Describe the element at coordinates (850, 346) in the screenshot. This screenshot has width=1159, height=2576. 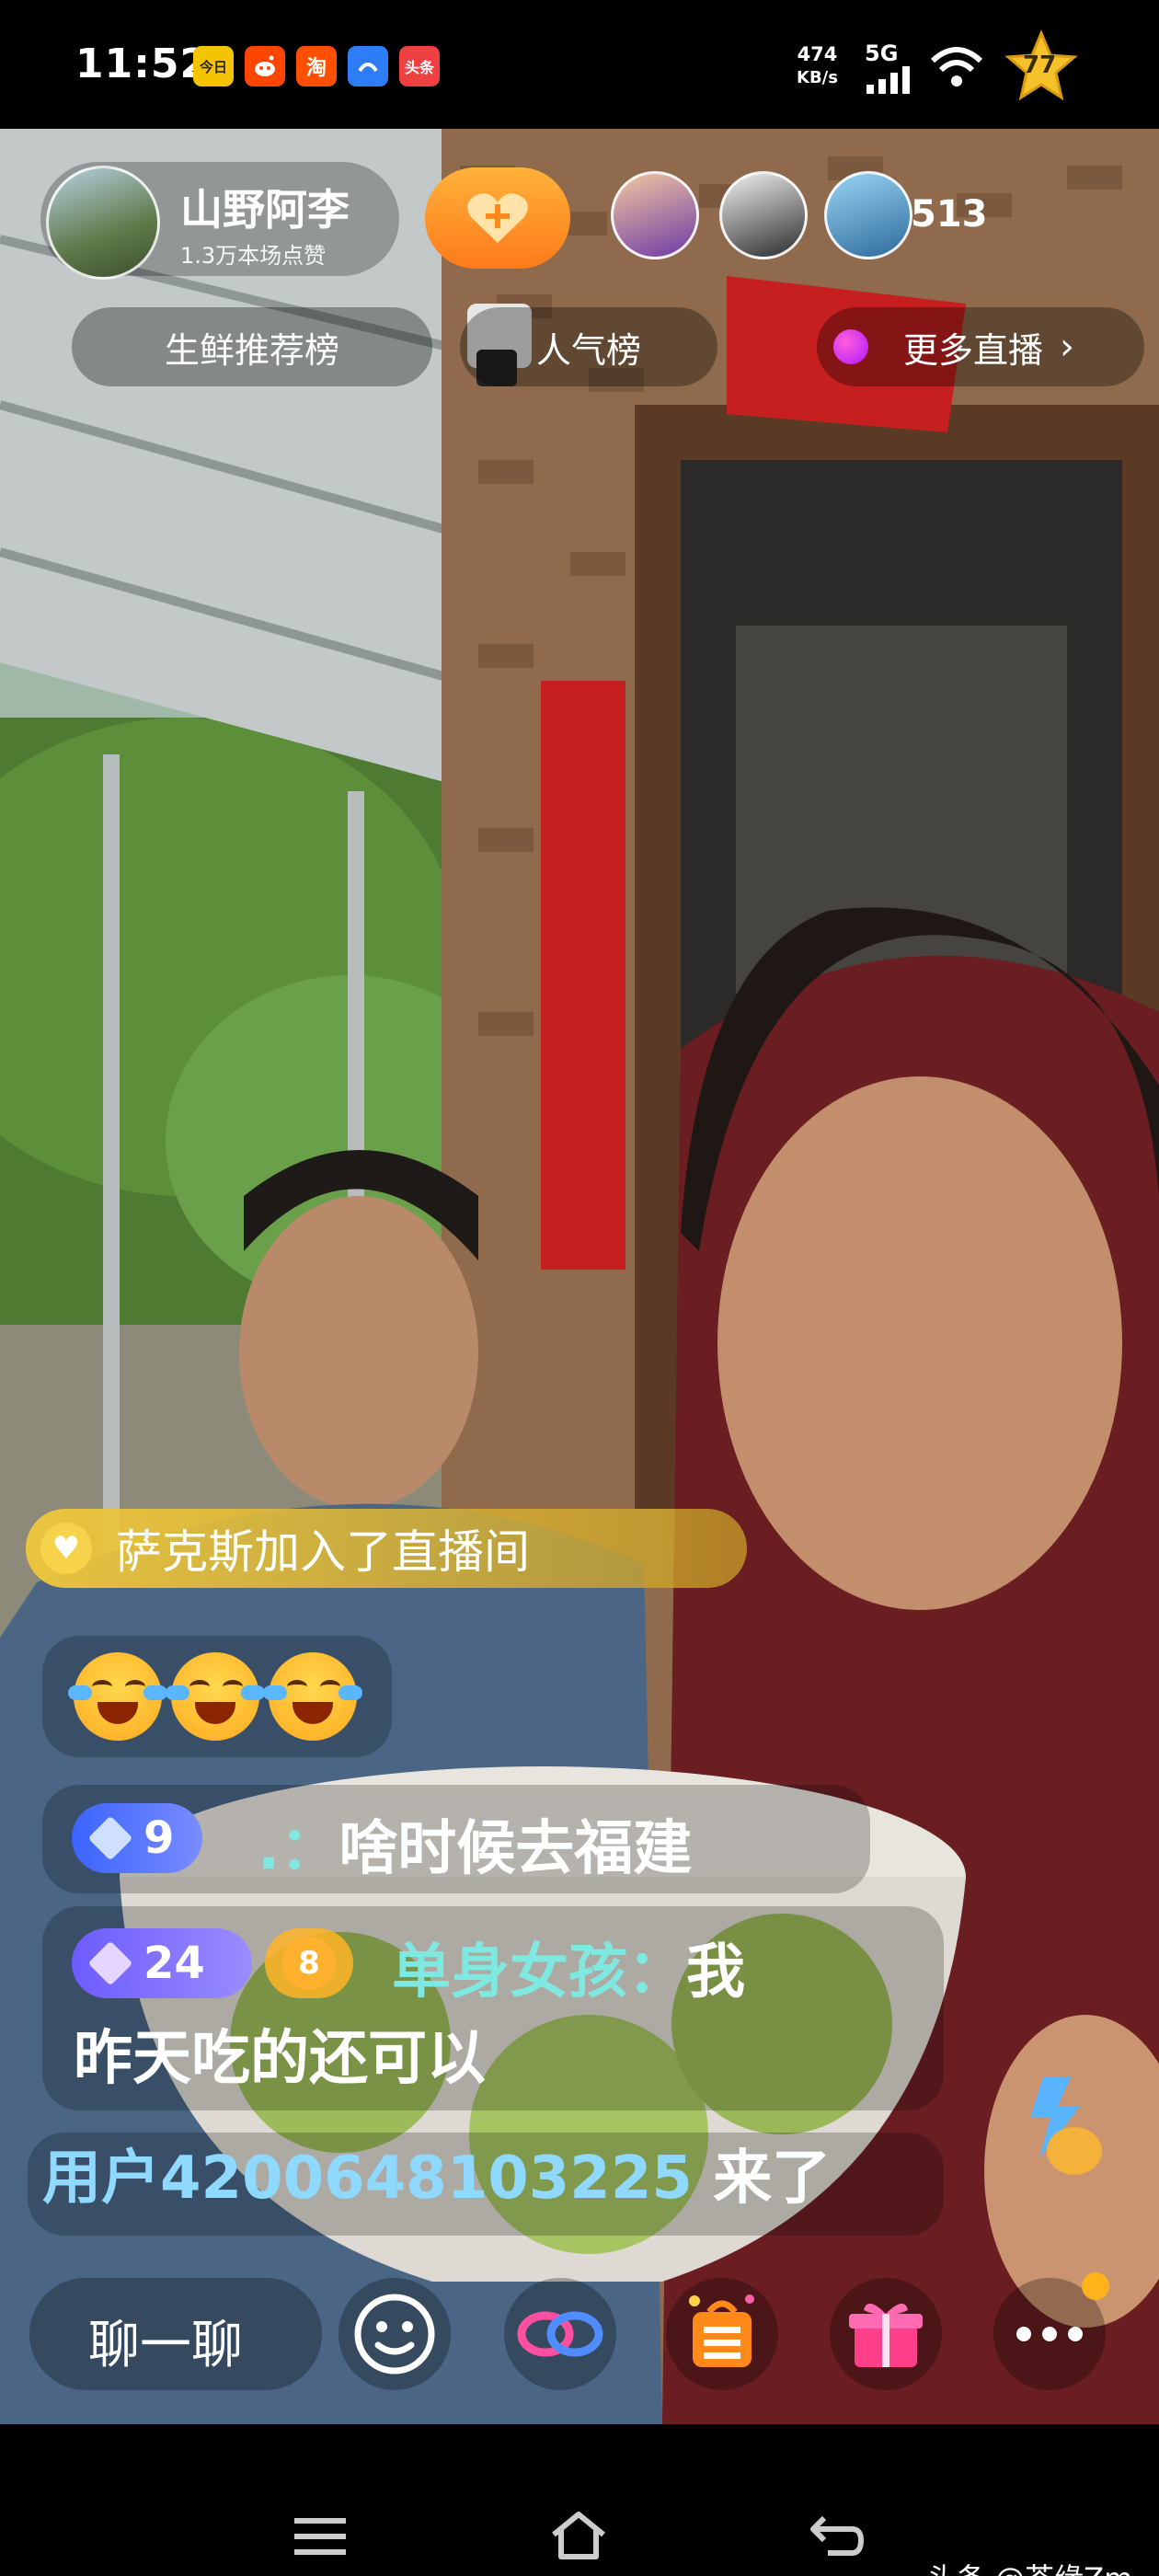
I see `live-dot-icon` at that location.